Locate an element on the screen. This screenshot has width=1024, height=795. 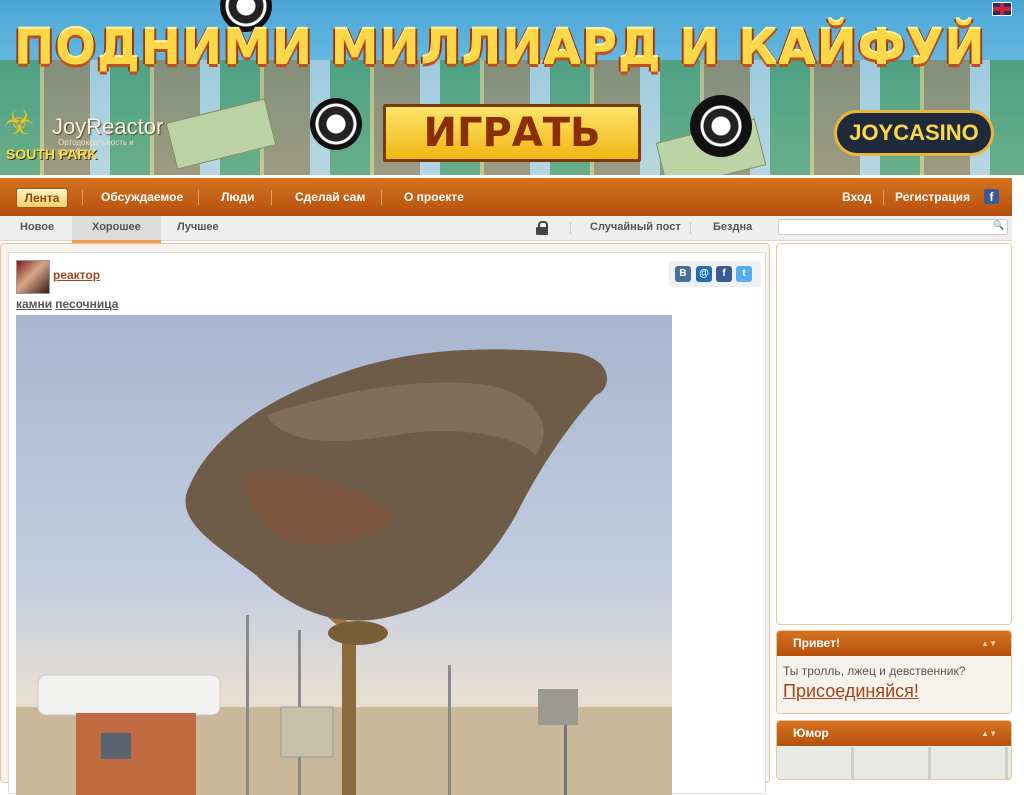
mailru-share-icon: @ is located at coordinates (704, 274).